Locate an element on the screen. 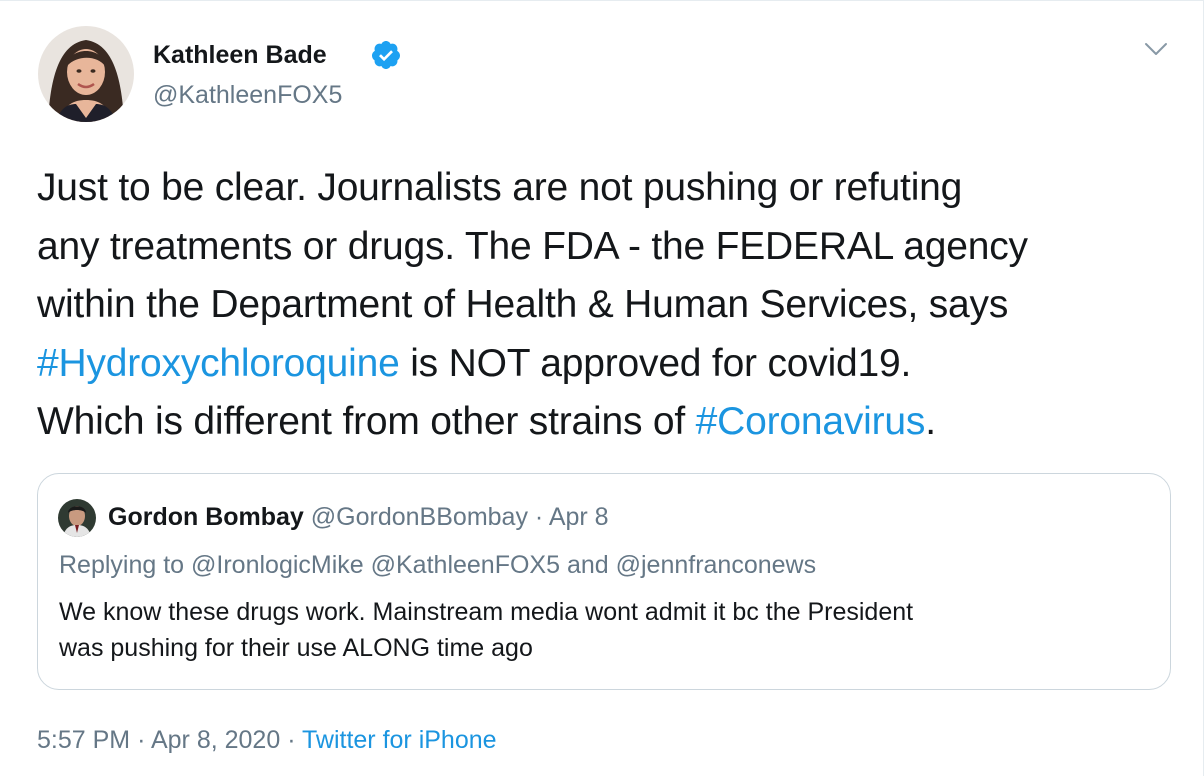  quoted-header: Gordon Bombay @GordonBBombay · Apr 8 is located at coordinates (358, 517).